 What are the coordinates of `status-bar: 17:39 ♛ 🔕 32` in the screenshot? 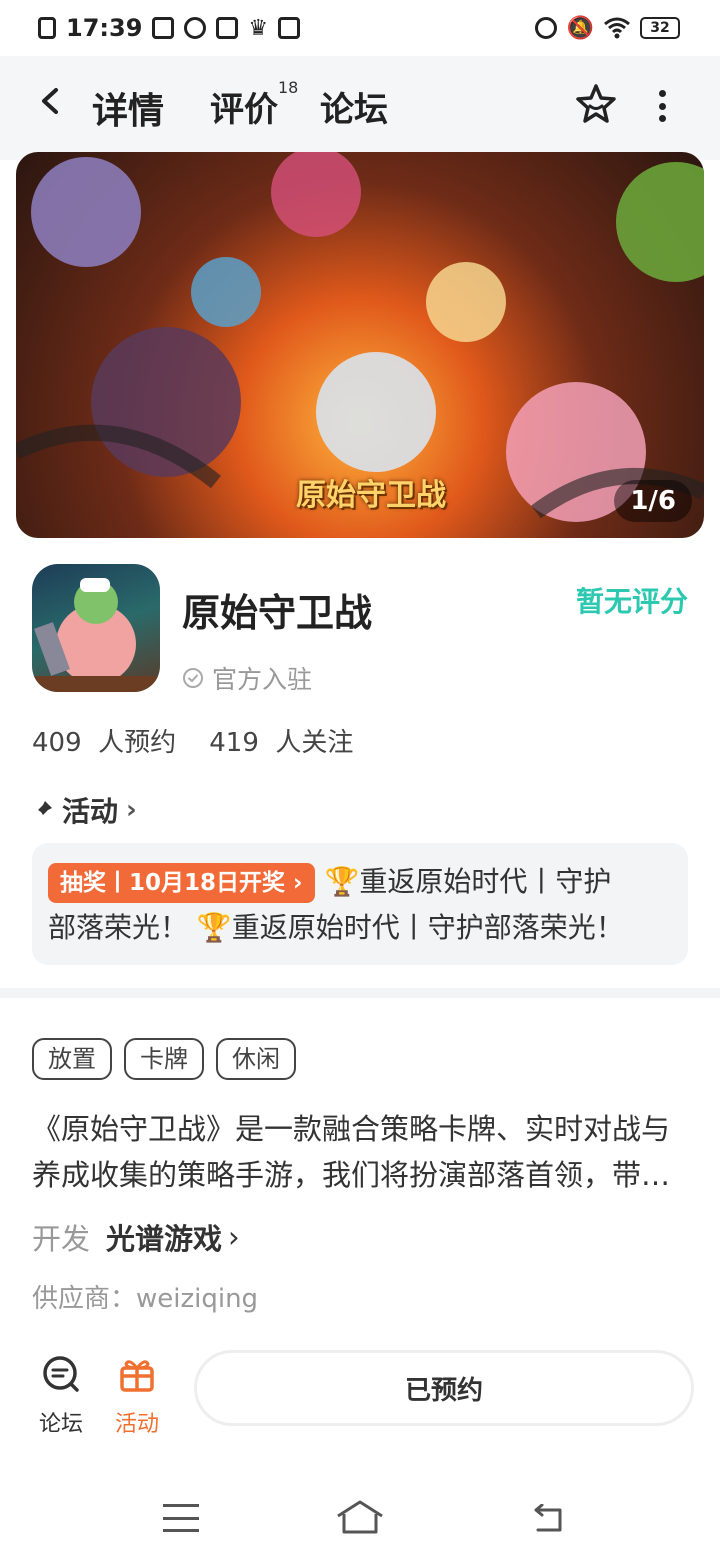 It's located at (360, 28).